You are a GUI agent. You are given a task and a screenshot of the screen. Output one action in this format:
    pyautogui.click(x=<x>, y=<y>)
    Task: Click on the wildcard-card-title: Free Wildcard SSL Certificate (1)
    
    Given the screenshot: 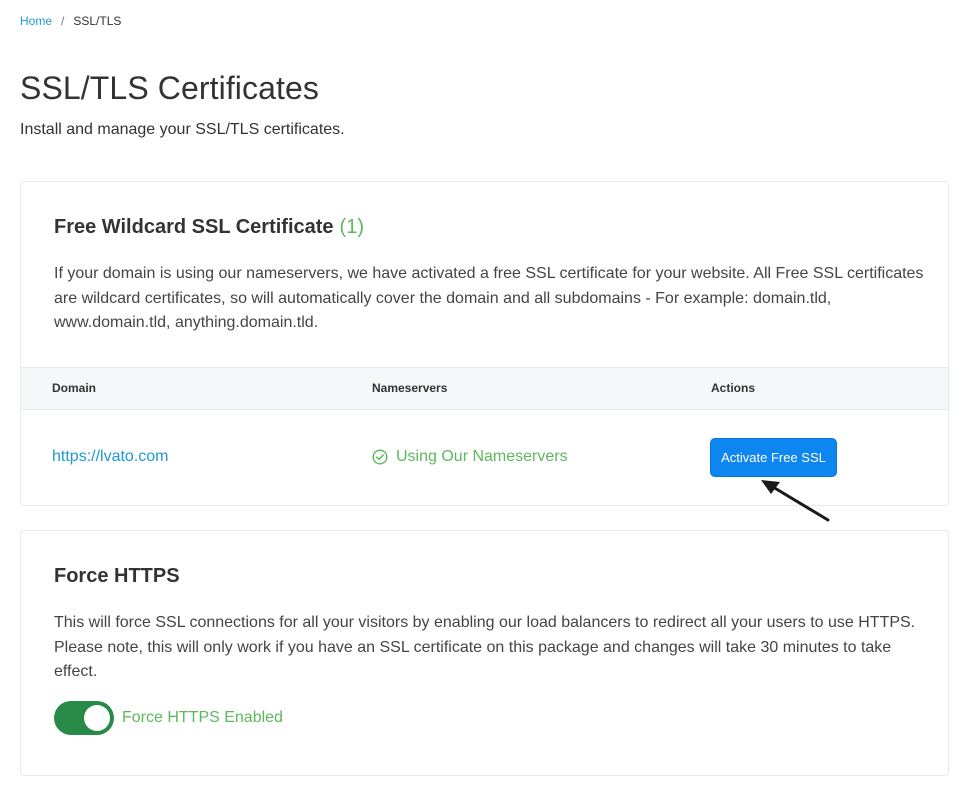 What is the action you would take?
    pyautogui.click(x=209, y=227)
    